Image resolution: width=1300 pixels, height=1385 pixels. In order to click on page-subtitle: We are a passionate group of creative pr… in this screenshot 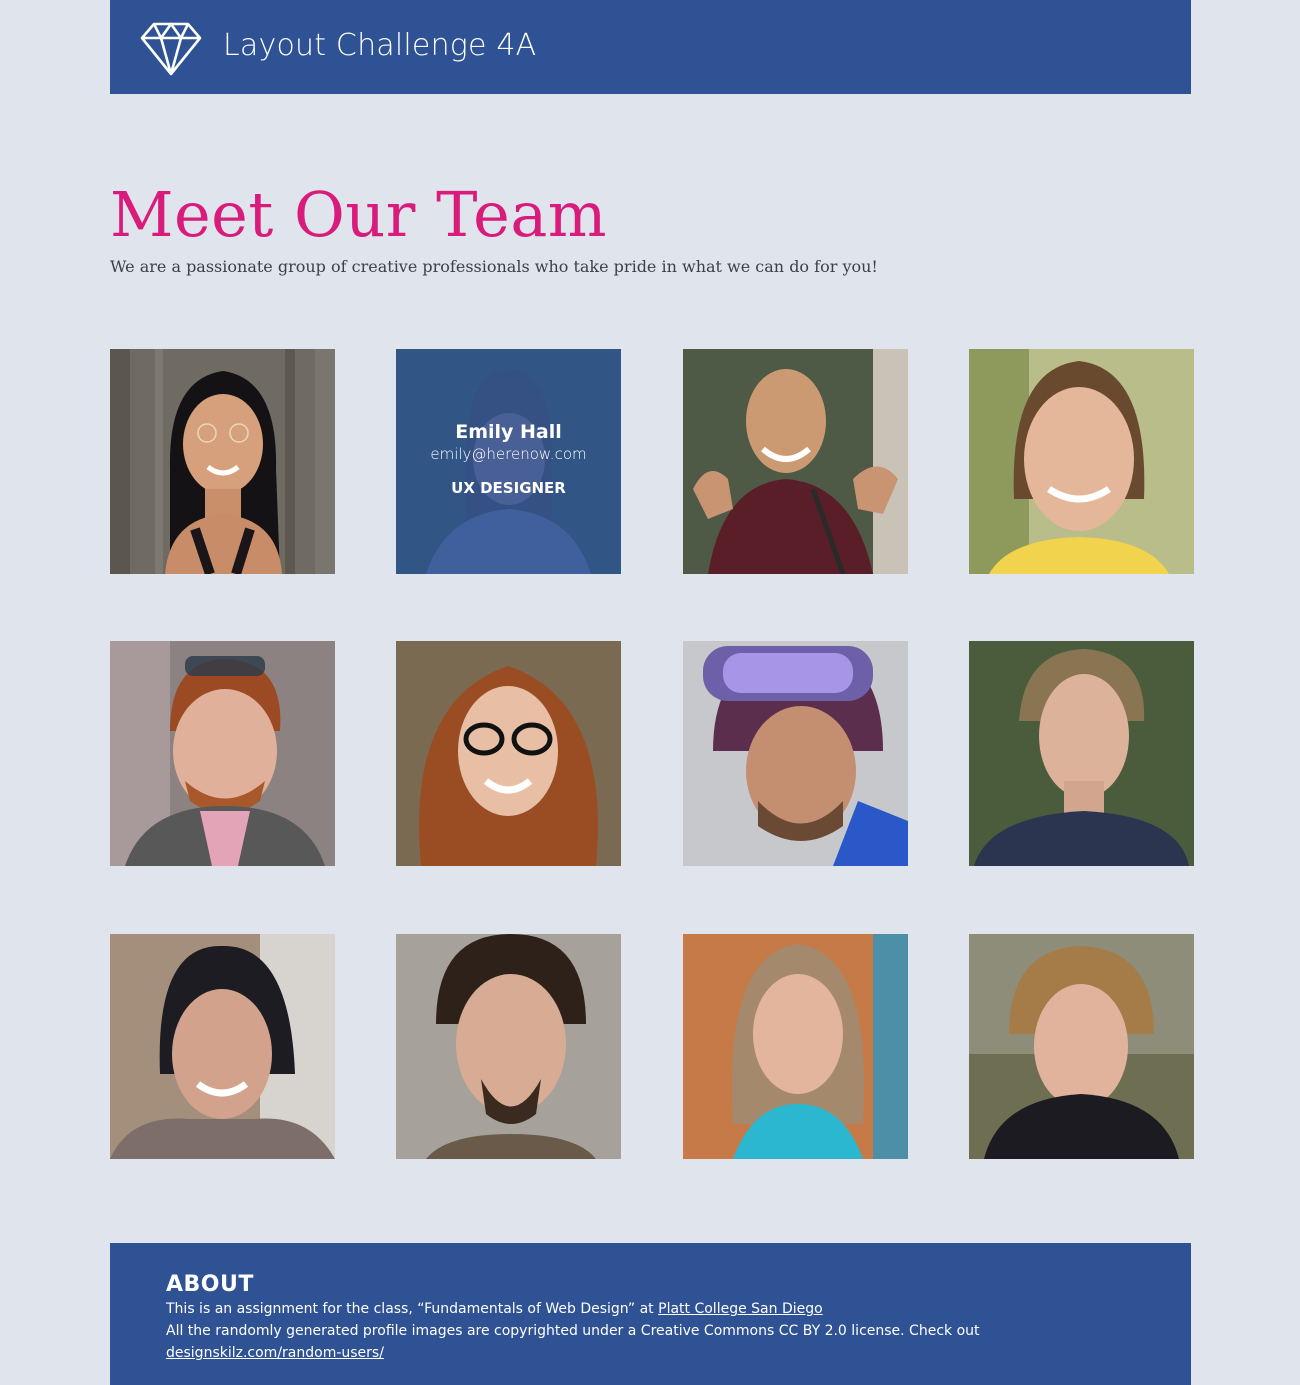, I will do `click(494, 266)`.